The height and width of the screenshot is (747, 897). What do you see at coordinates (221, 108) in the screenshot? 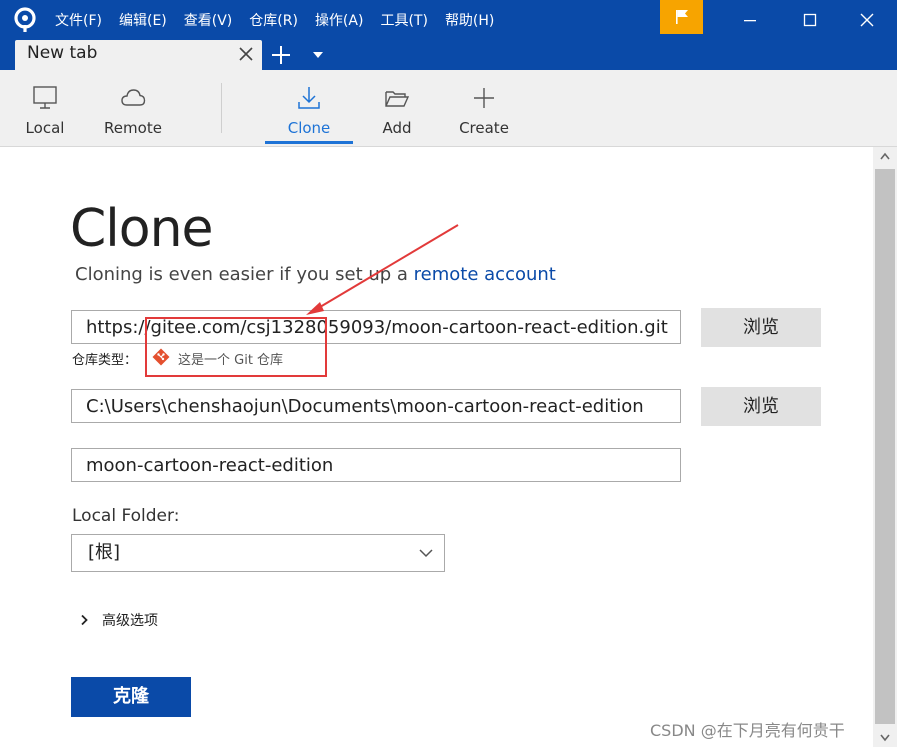
I see `toolbar-separator` at bounding box center [221, 108].